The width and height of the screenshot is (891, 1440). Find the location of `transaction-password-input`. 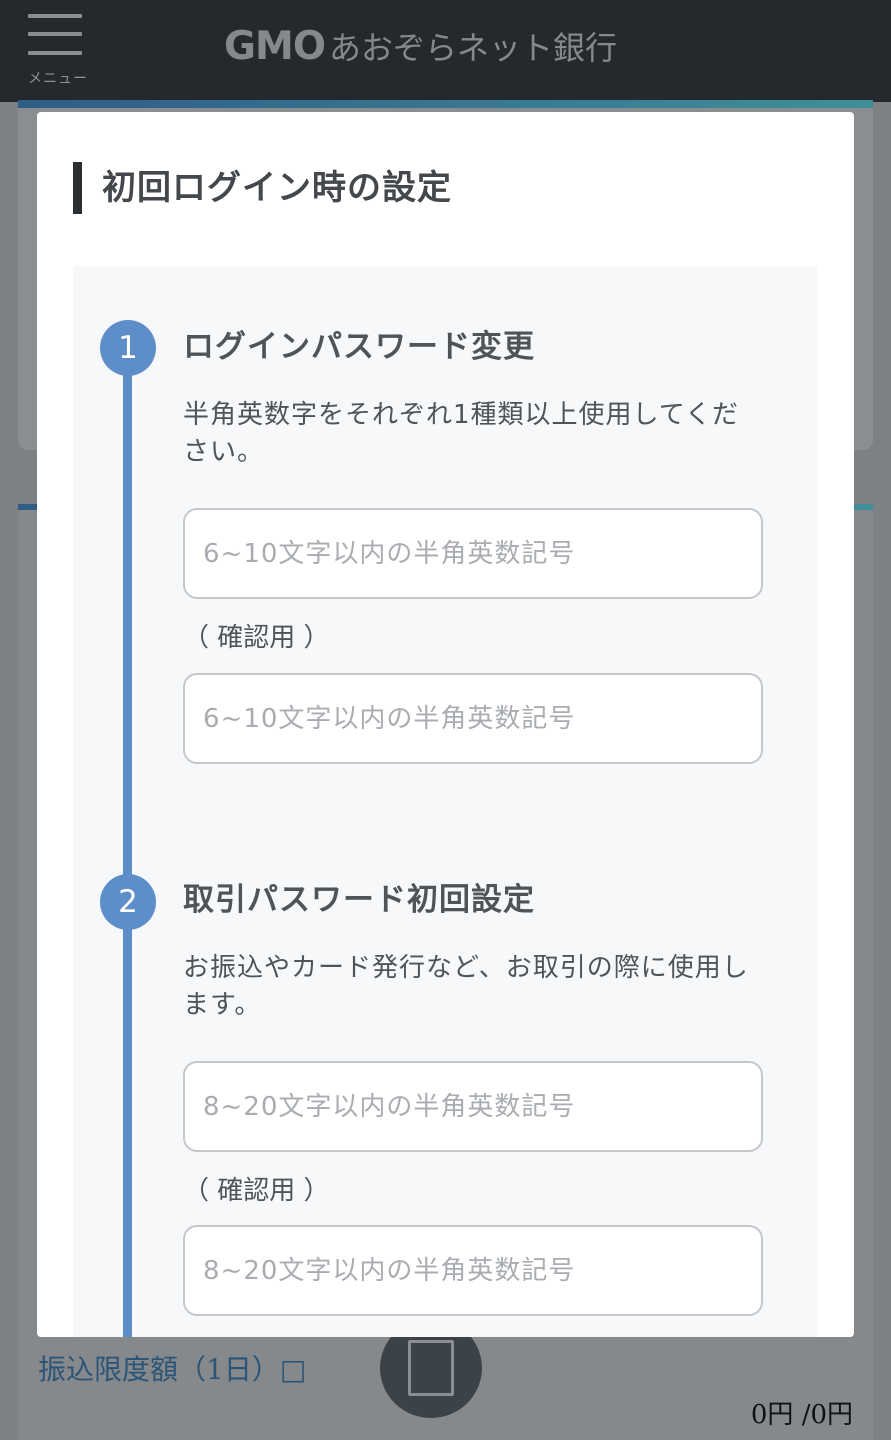

transaction-password-input is located at coordinates (473, 1106).